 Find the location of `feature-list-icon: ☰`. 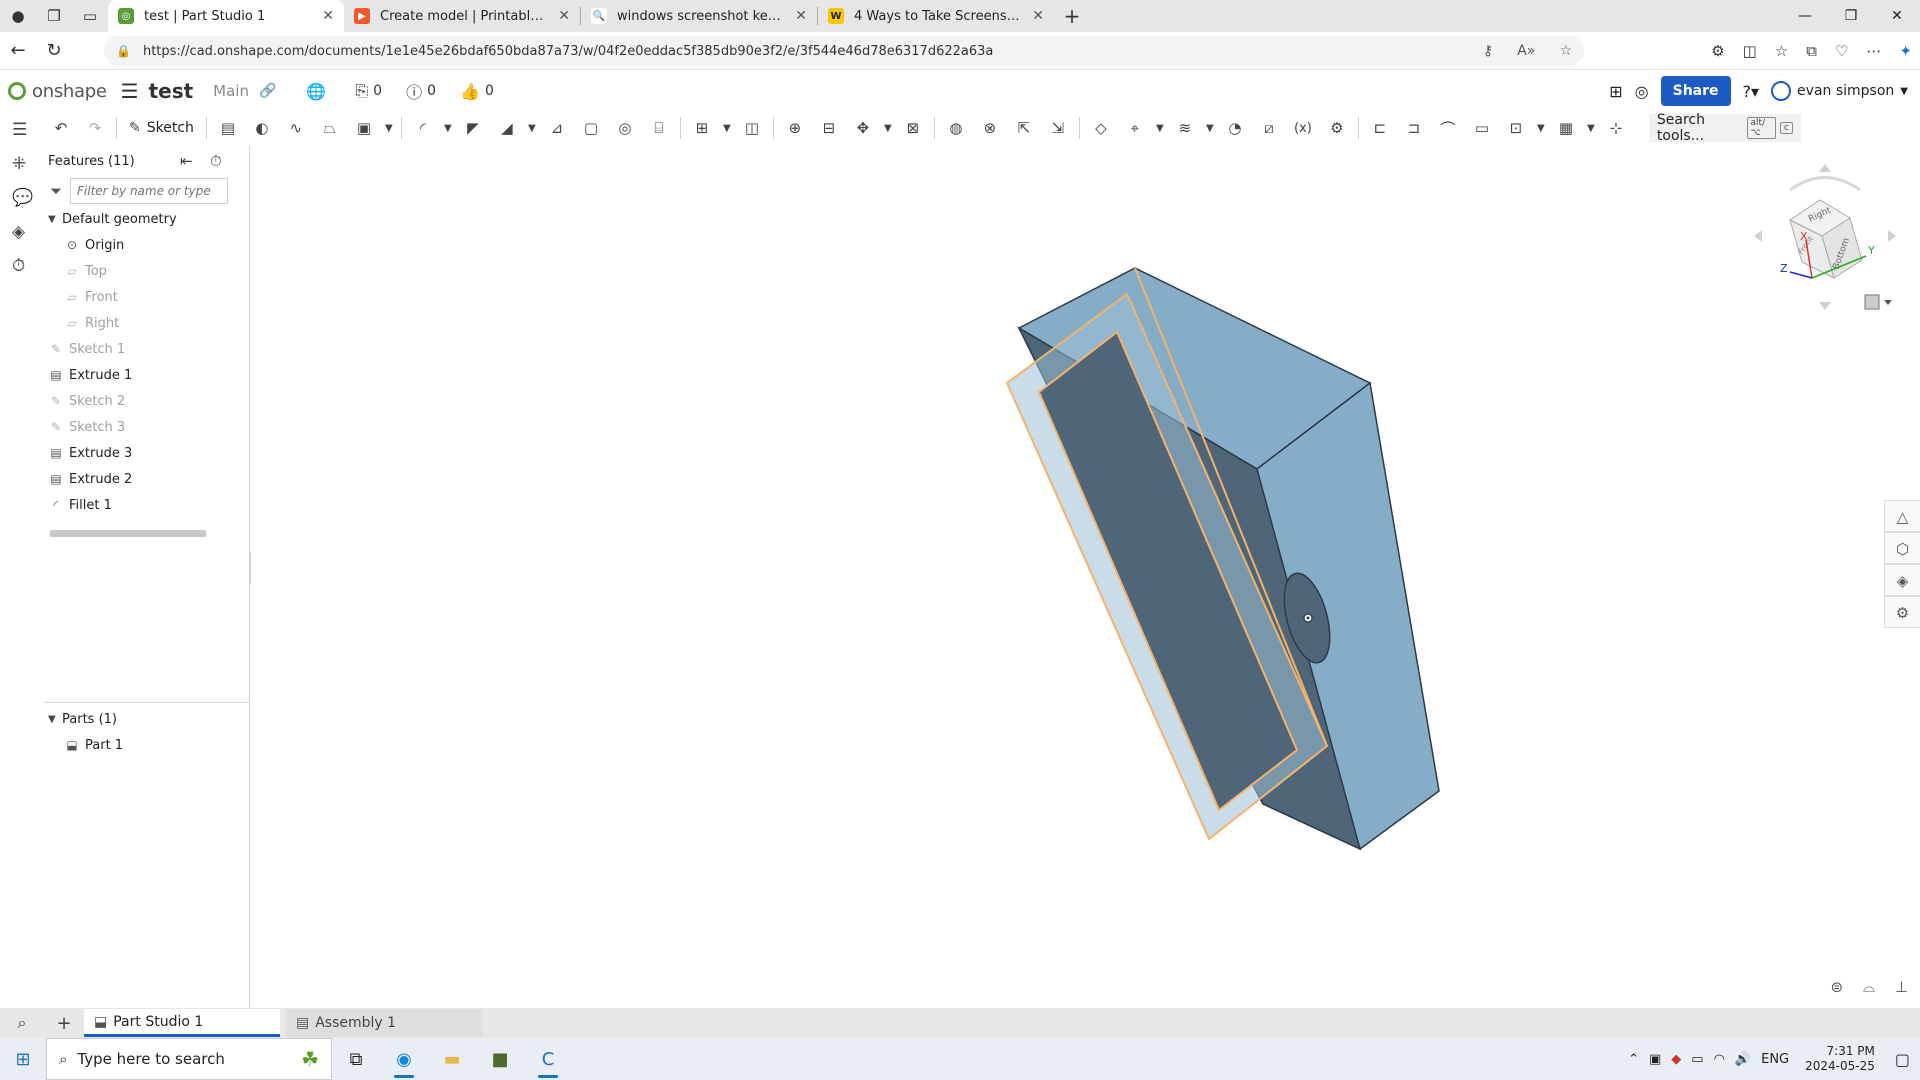

feature-list-icon: ☰ is located at coordinates (19, 130).